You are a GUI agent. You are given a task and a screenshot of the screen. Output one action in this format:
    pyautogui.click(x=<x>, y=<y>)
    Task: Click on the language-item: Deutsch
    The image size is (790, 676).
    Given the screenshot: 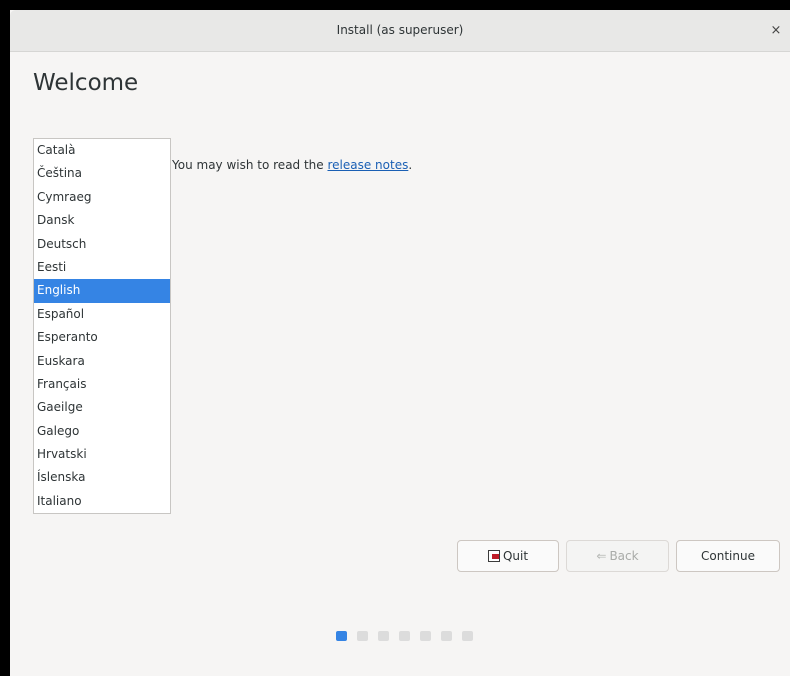 What is the action you would take?
    pyautogui.click(x=102, y=244)
    